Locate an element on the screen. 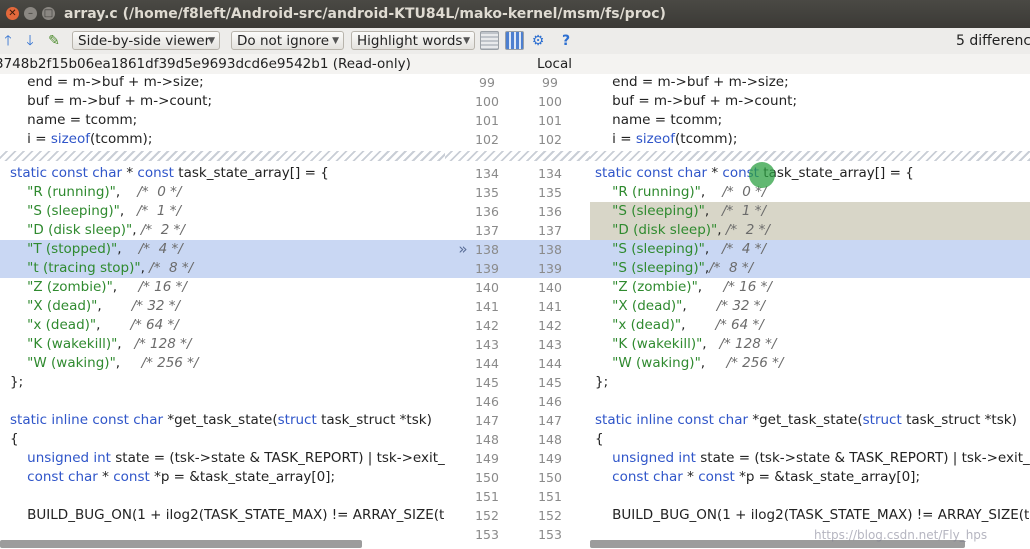  watermark-text: https://blog.csdn.net/Fly_hps is located at coordinates (901, 535).